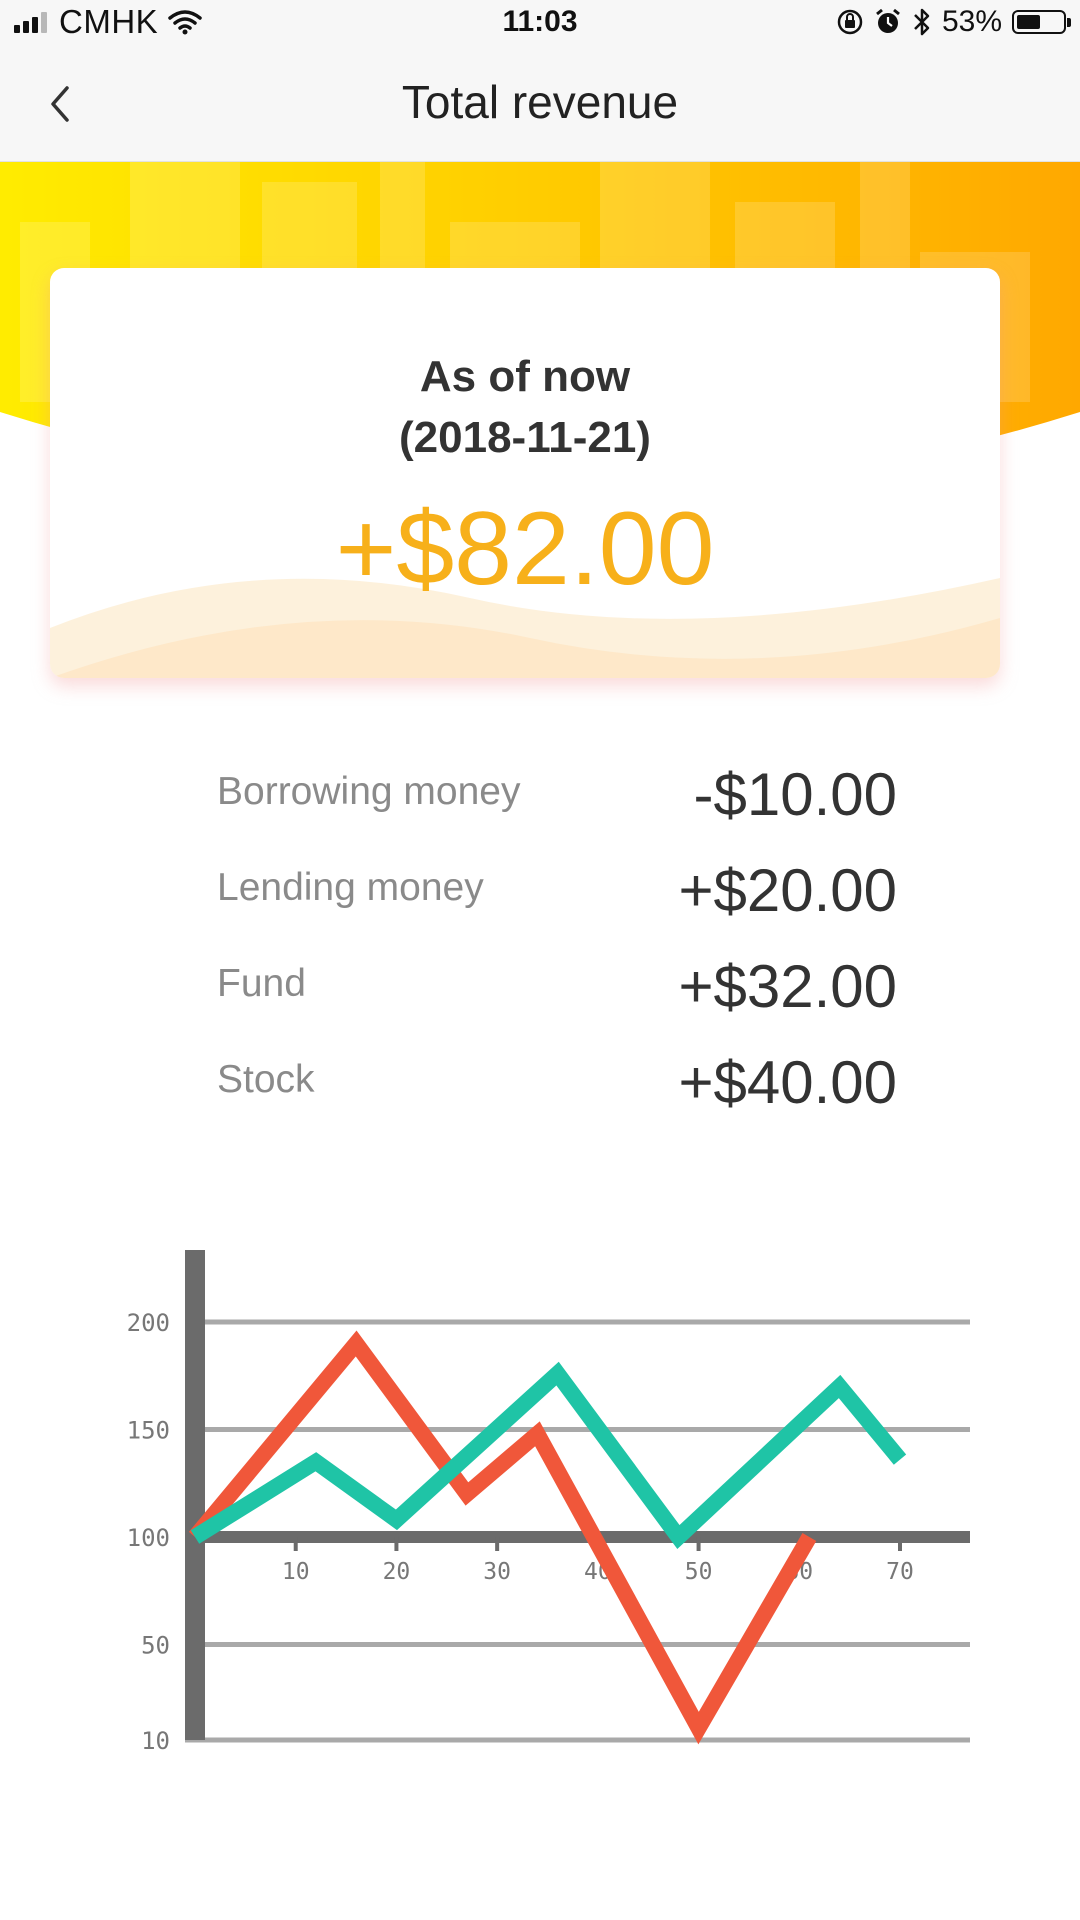 This screenshot has width=1080, height=1920. Describe the element at coordinates (787, 986) in the screenshot. I see `item-value-fund: +$32.00` at that location.